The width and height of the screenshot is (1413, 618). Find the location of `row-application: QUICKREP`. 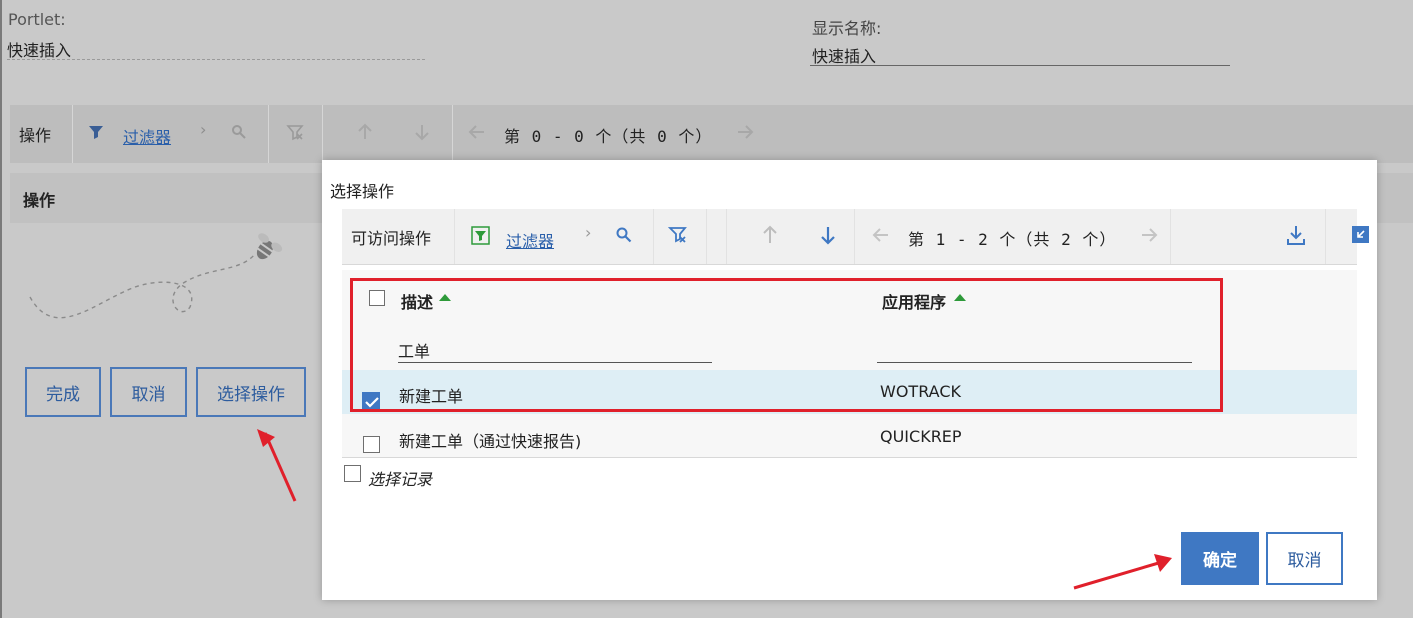

row-application: QUICKREP is located at coordinates (921, 436).